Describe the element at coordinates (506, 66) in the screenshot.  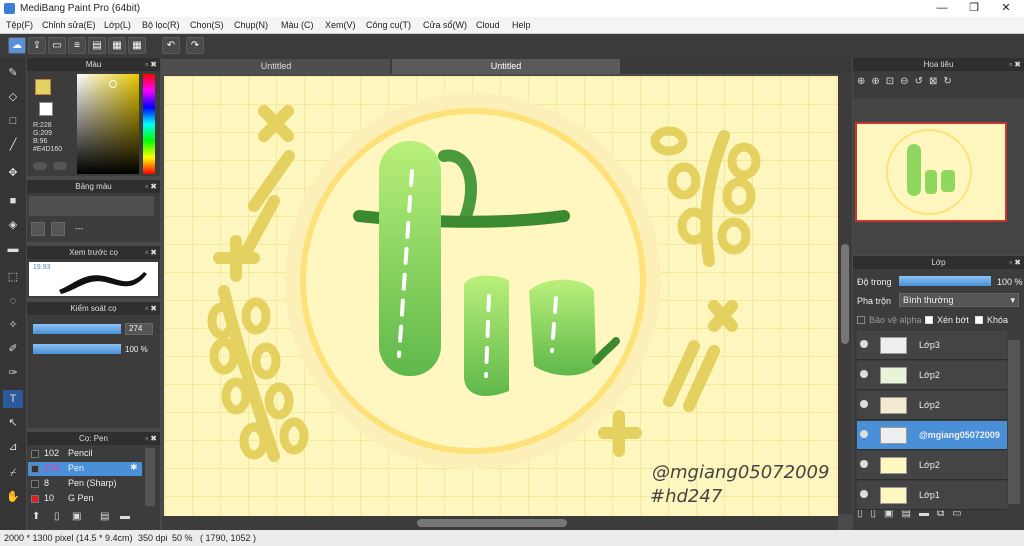
I see `tab-untitled-2: Untitled` at that location.